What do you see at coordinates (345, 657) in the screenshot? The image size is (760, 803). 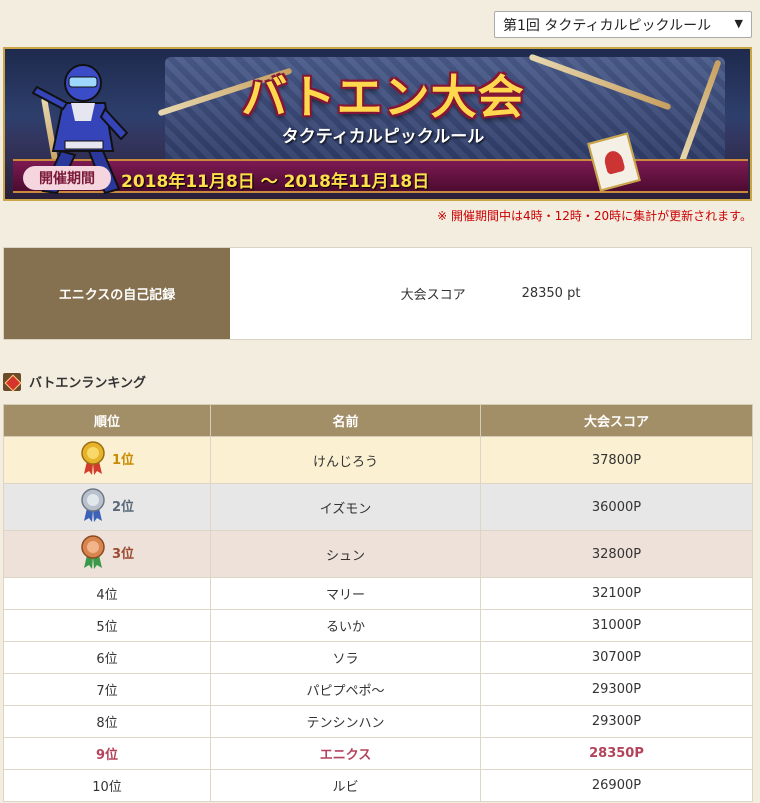 I see `name-cell: ソラ` at bounding box center [345, 657].